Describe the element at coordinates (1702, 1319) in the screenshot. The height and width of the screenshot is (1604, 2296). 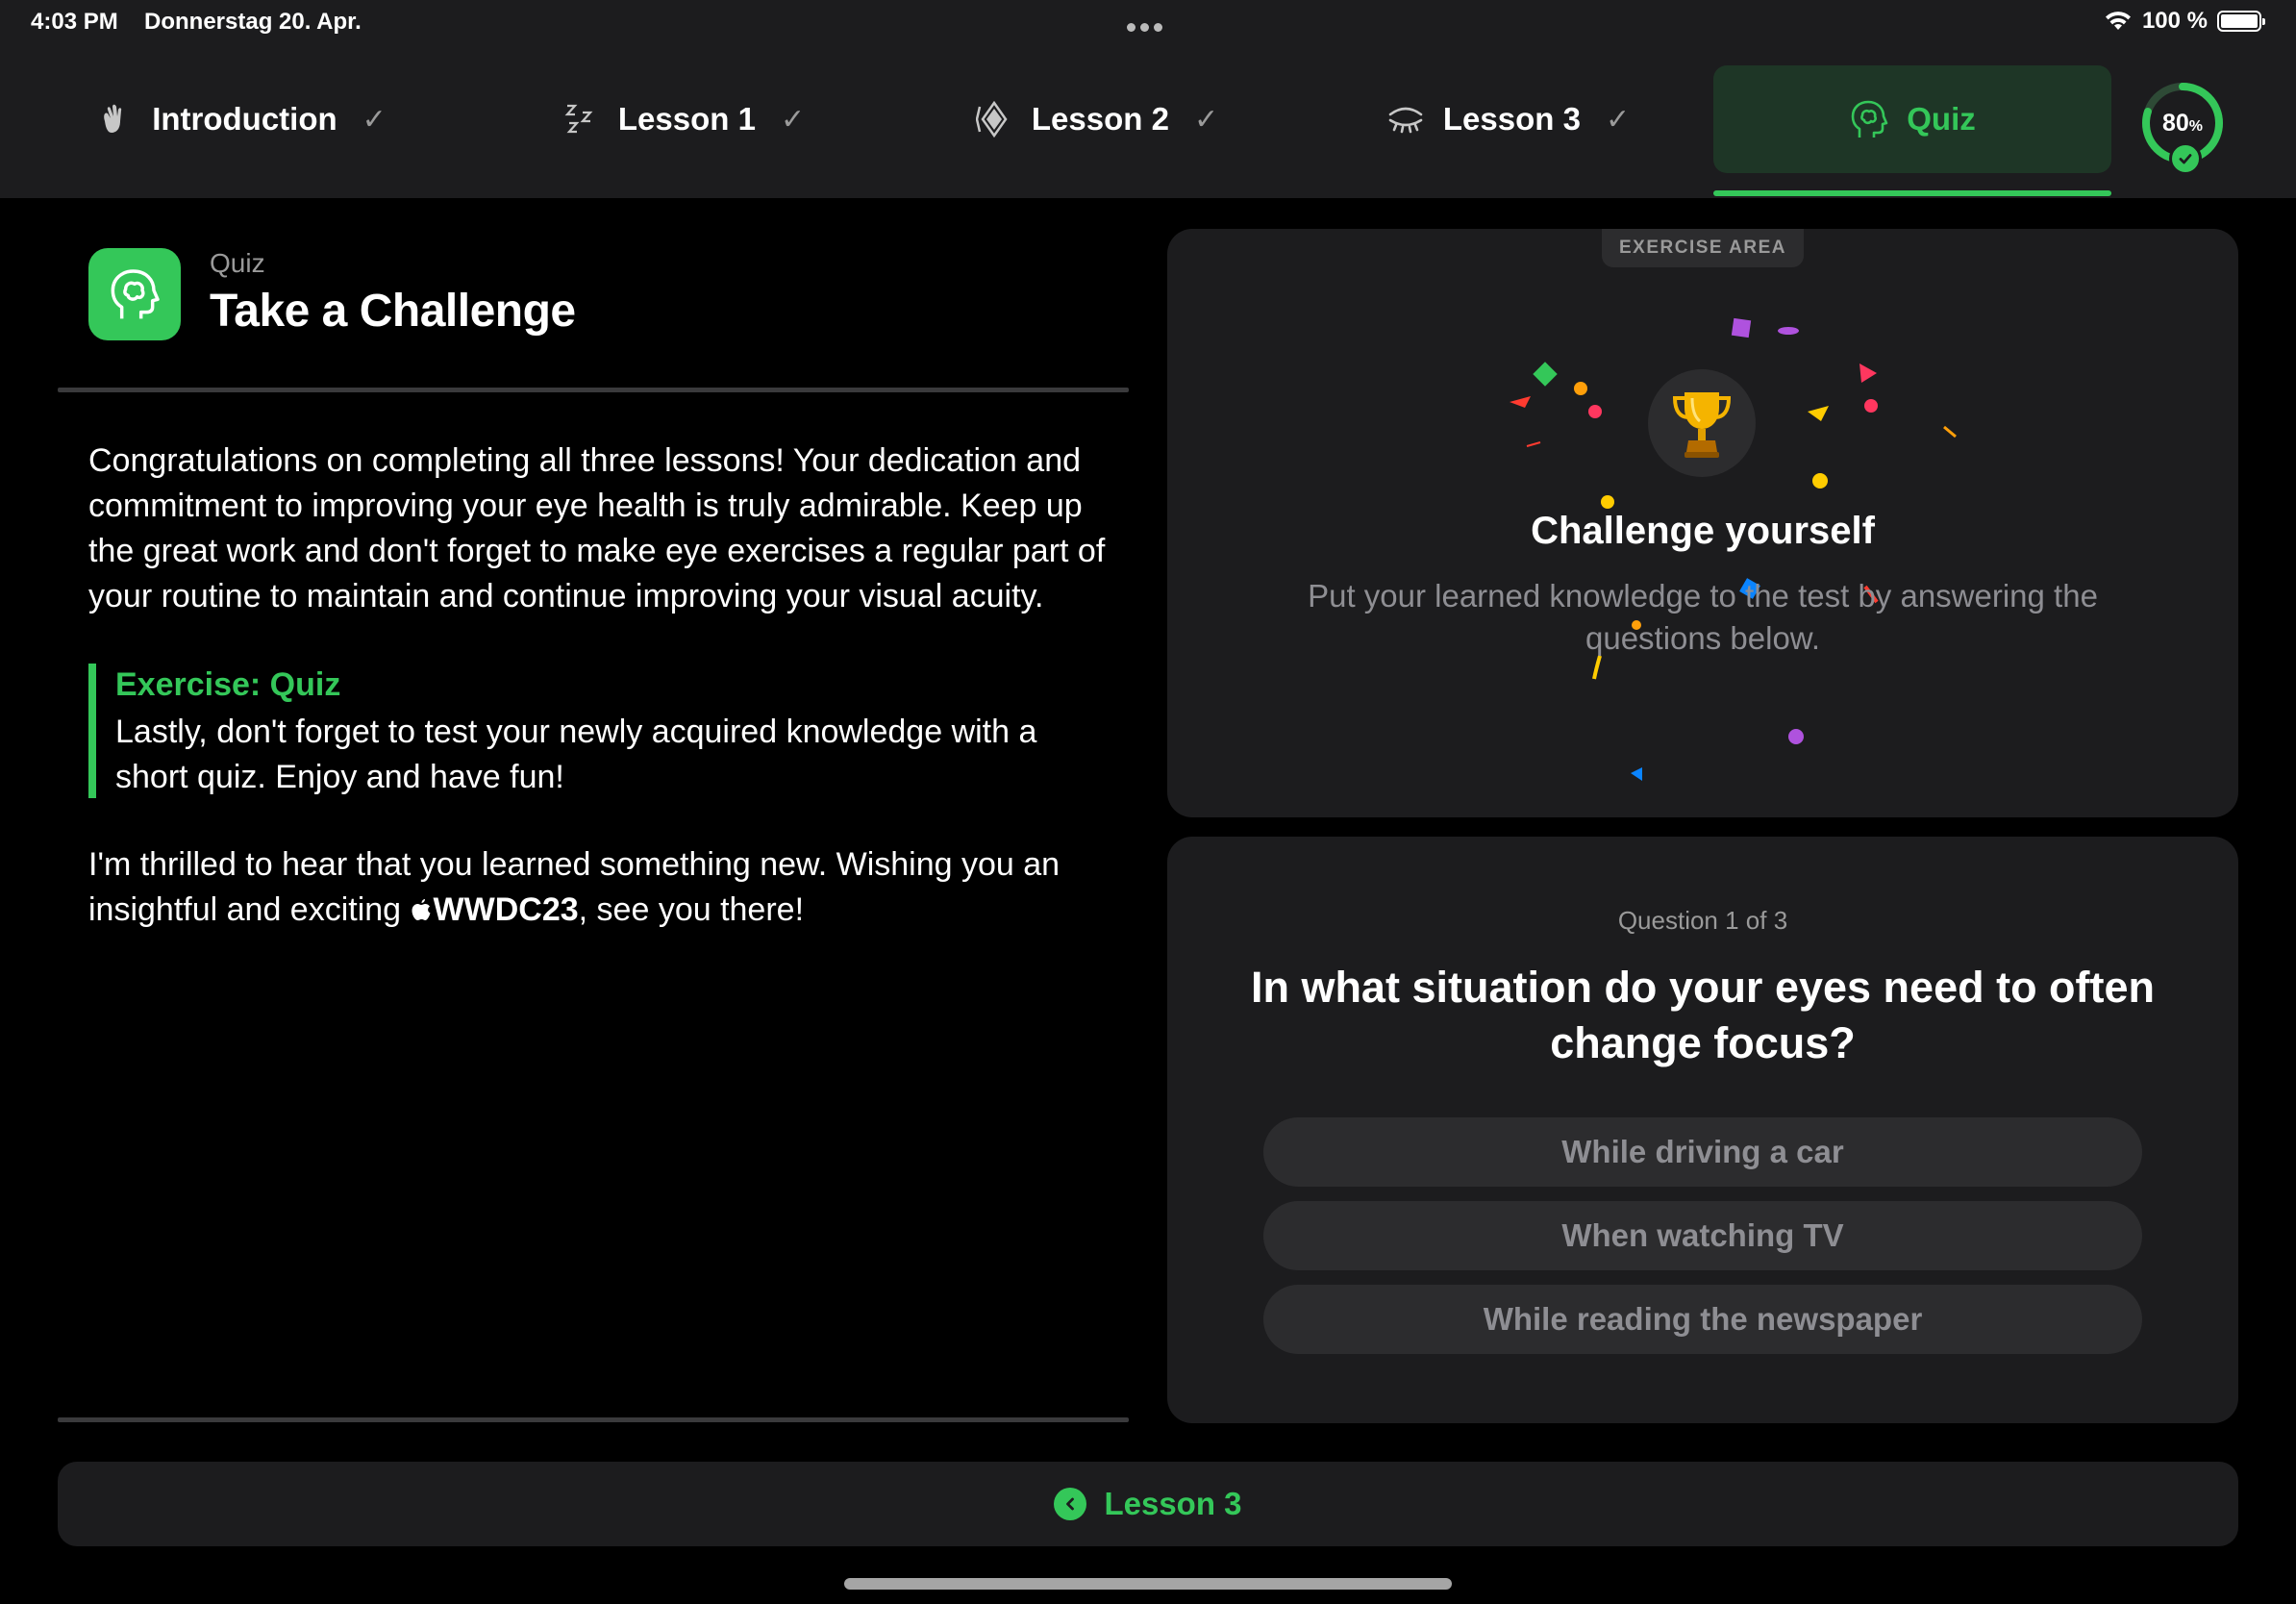
I see `answer-option-3: While reading the newspaper` at that location.